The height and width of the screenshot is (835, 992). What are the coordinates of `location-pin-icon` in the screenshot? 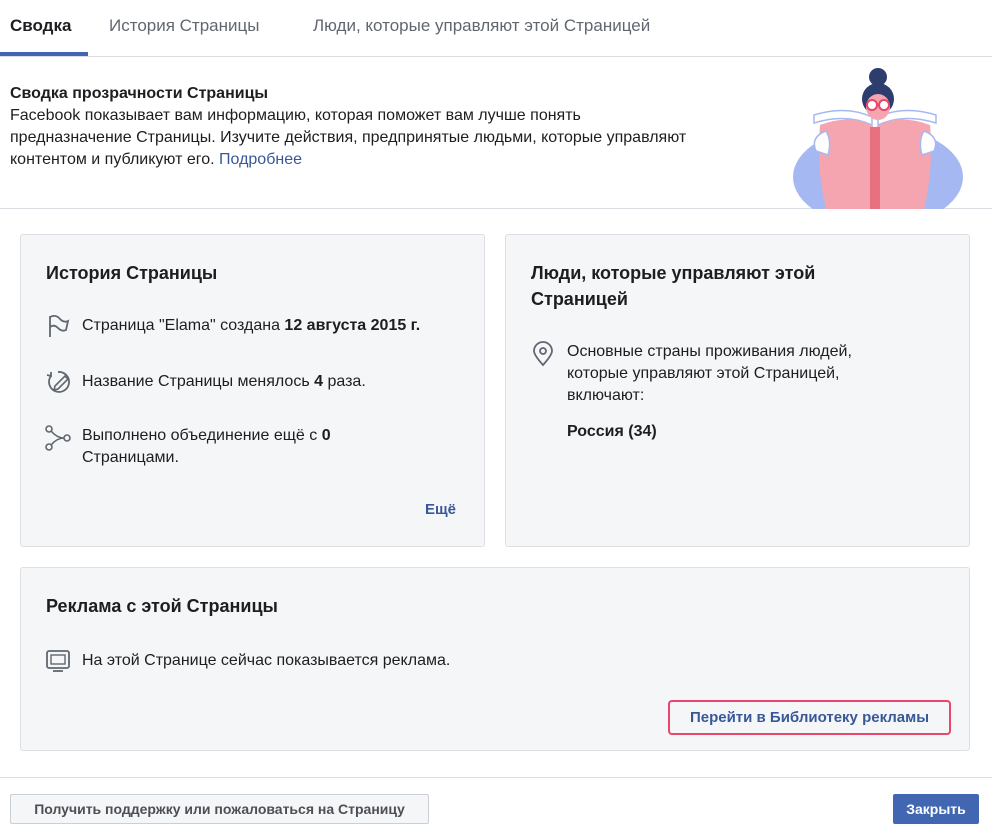 It's located at (543, 354).